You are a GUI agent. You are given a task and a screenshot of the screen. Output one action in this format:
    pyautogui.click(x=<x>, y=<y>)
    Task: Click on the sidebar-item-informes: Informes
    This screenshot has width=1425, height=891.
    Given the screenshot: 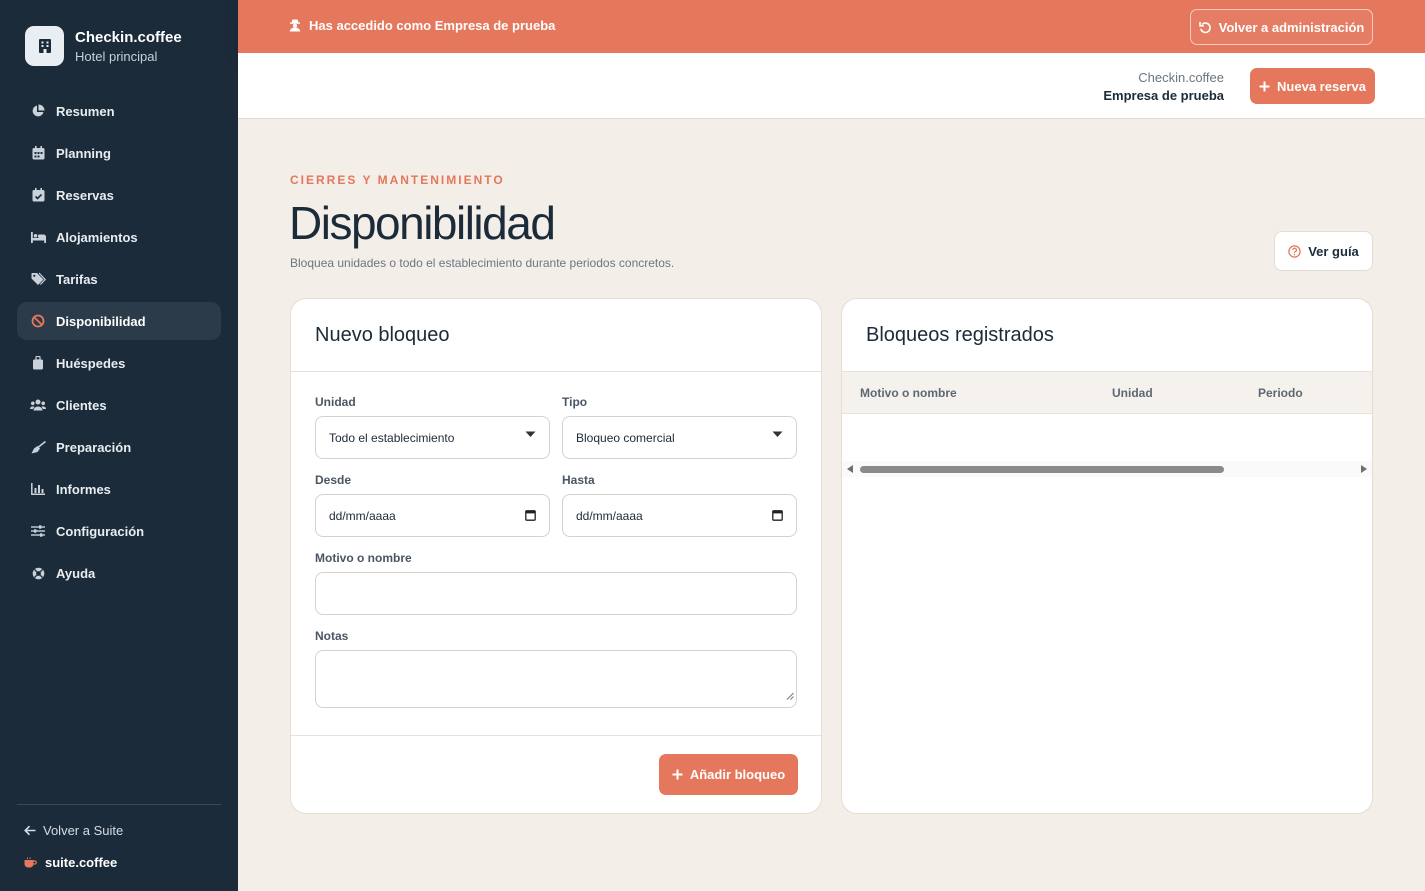 What is the action you would take?
    pyautogui.click(x=119, y=489)
    